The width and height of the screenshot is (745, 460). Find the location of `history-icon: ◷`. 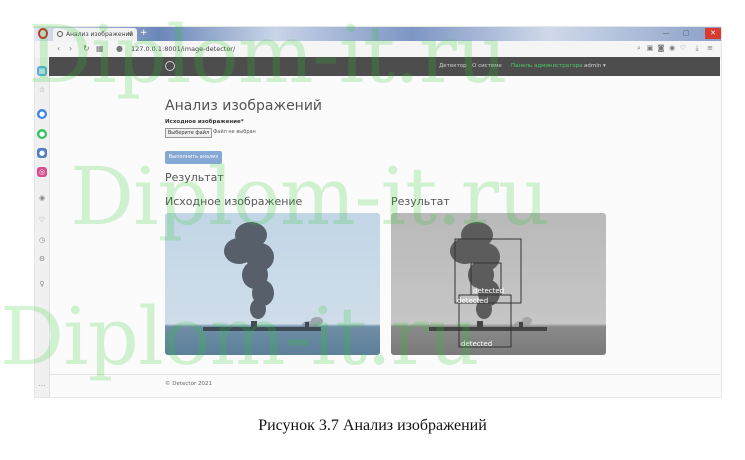

history-icon: ◷ is located at coordinates (42, 240).